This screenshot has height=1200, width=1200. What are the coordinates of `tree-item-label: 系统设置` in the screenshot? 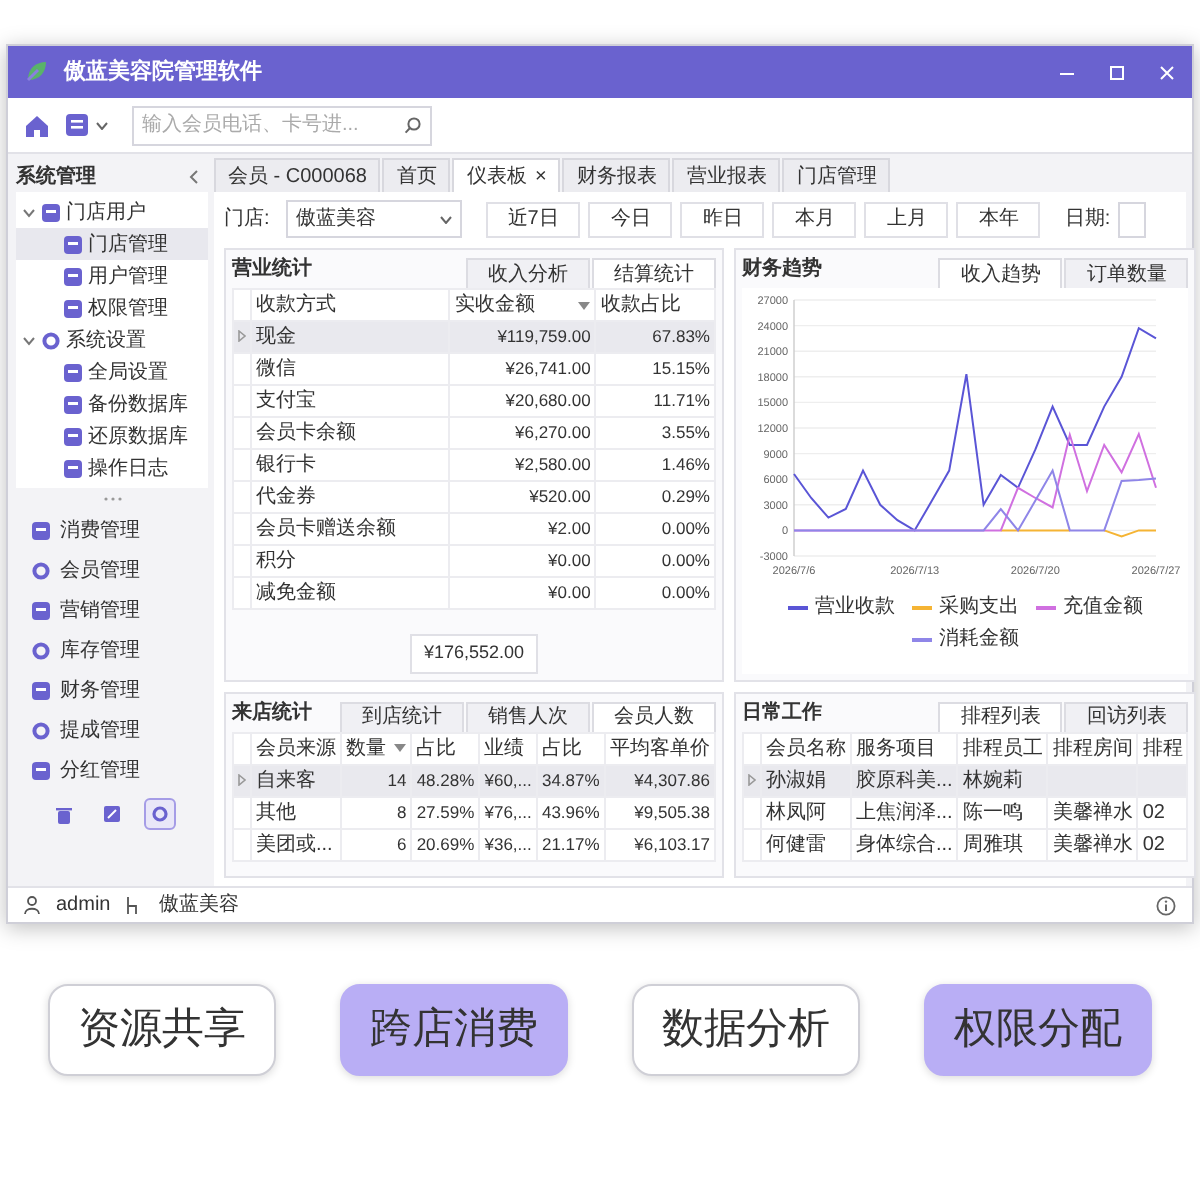 It's located at (106, 341).